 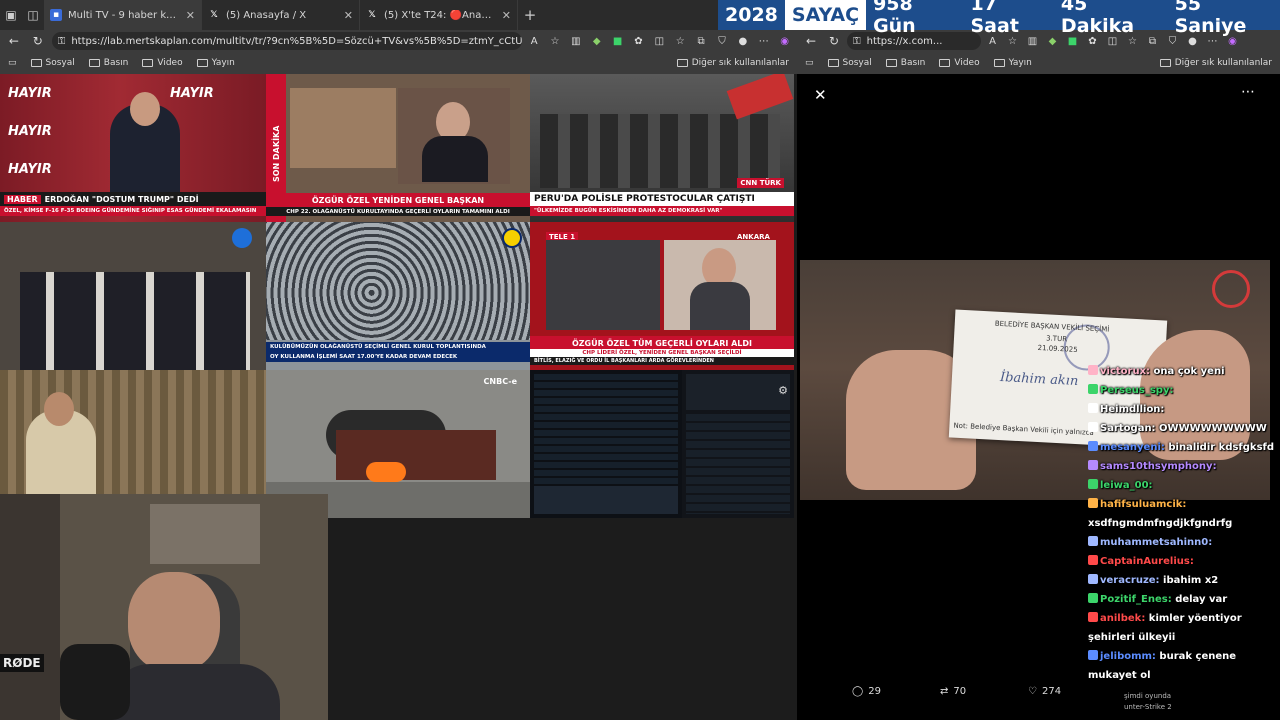 I want to click on chat-username: veracruze:, so click(x=1130, y=580).